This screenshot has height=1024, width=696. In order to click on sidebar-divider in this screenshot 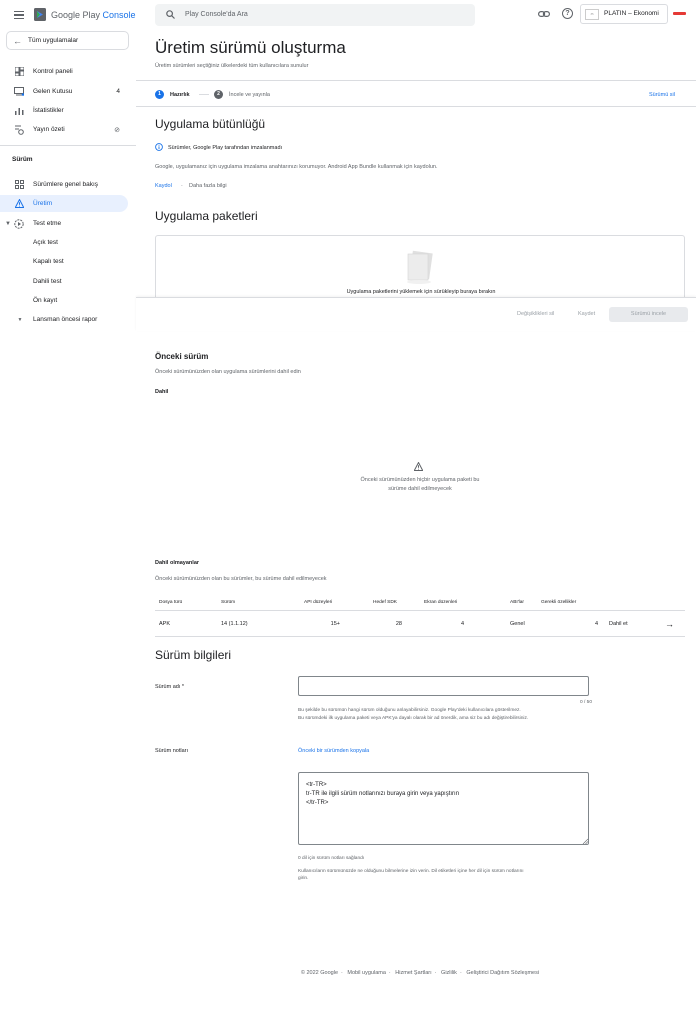, I will do `click(68, 145)`.